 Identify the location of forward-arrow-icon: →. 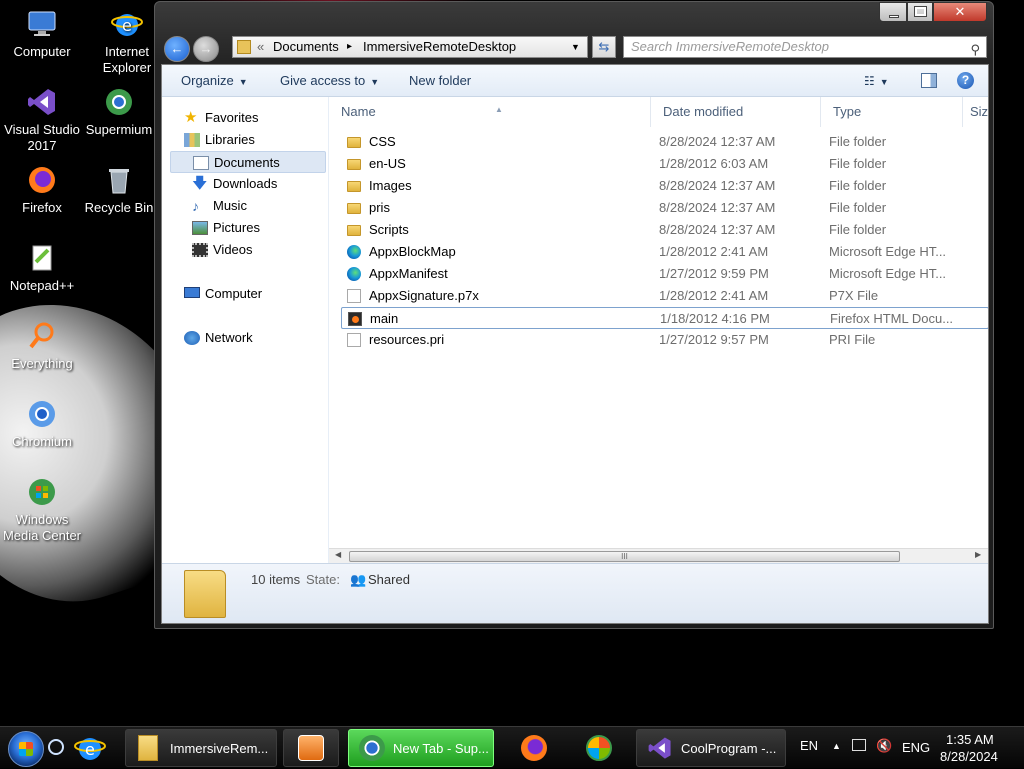
(206, 48).